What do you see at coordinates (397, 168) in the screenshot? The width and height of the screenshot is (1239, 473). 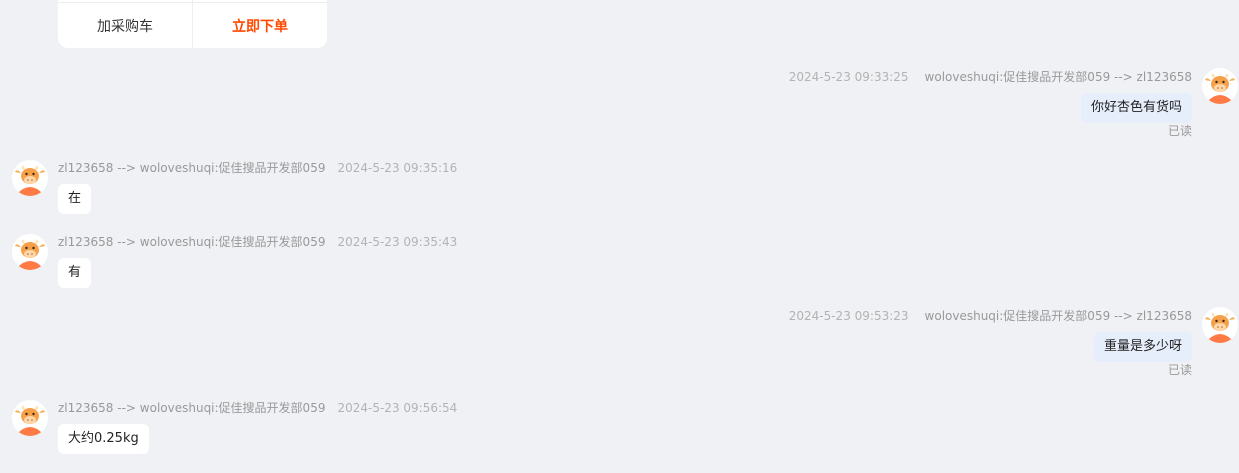 I see `message-time: 2024-5-23 09:35:16` at bounding box center [397, 168].